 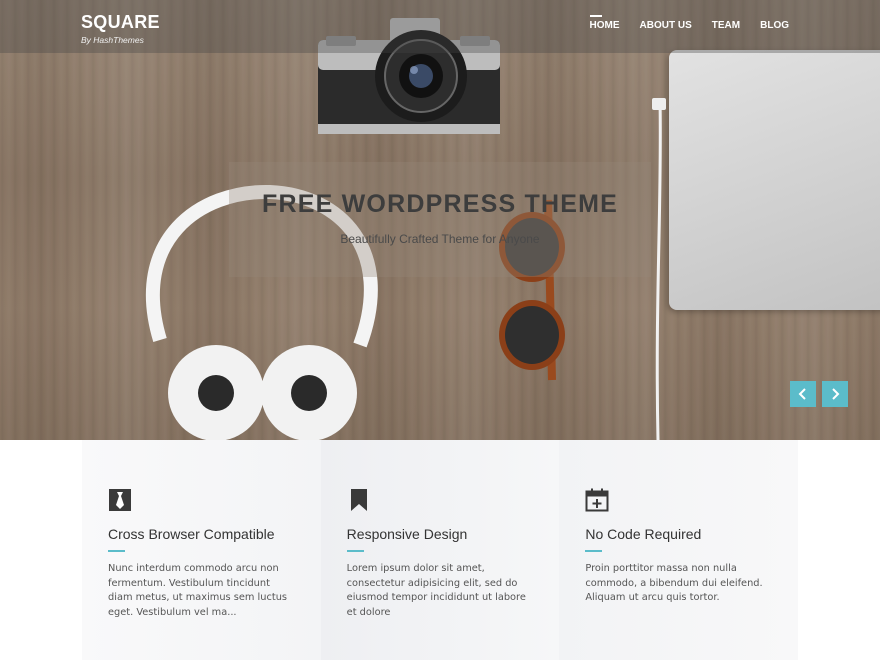 What do you see at coordinates (604, 23) in the screenshot?
I see `nav-item-home: HOME` at bounding box center [604, 23].